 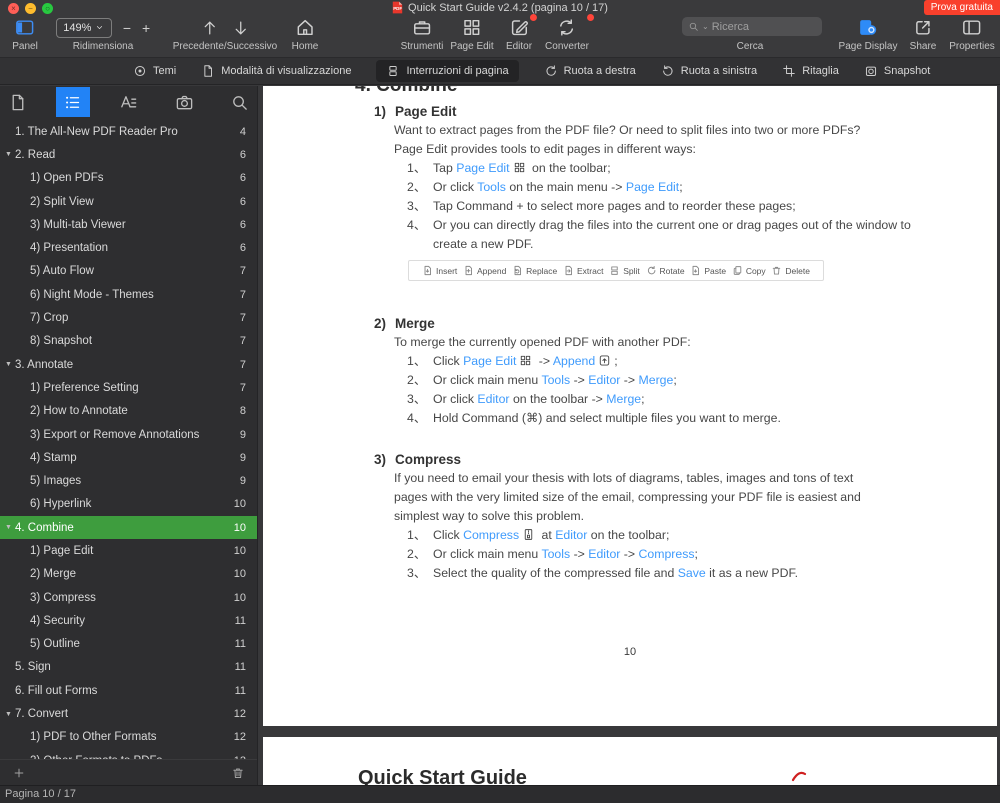 What do you see at coordinates (128, 271) in the screenshot?
I see `outline-item: 5) Auto Flow 7` at bounding box center [128, 271].